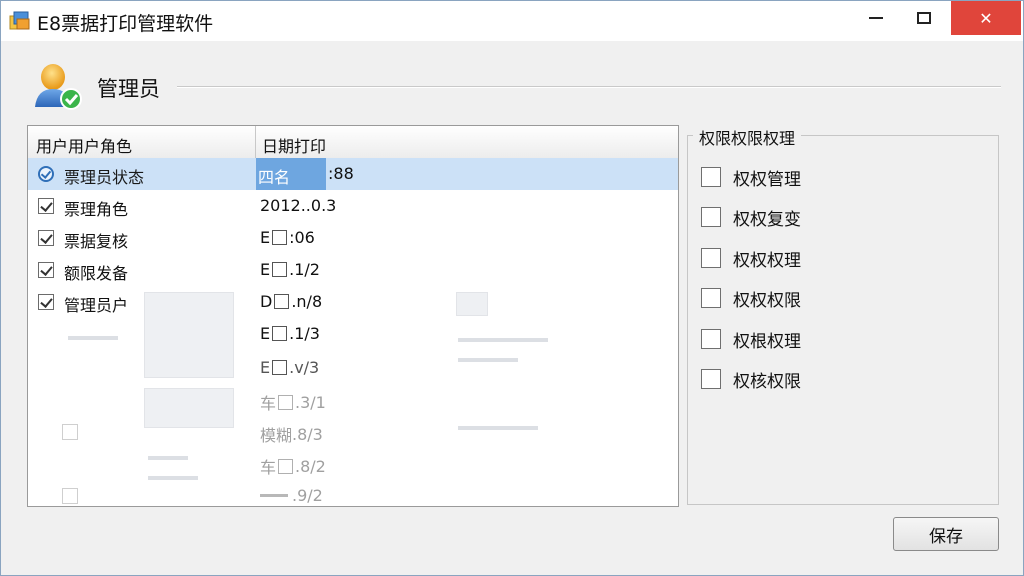 The width and height of the screenshot is (1024, 576). Describe the element at coordinates (307, 495) in the screenshot. I see `row-date-suffix: .9/2` at that location.